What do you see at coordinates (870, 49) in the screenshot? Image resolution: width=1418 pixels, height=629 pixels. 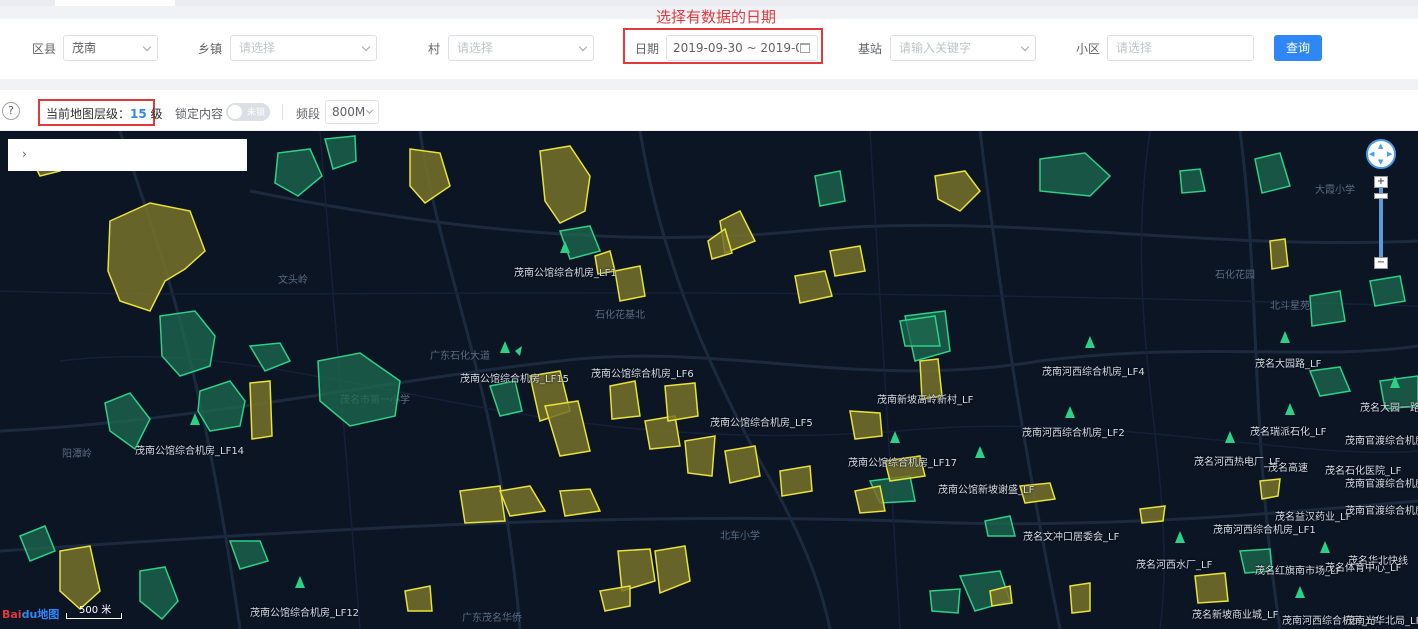 I see `station-label: 基站` at bounding box center [870, 49].